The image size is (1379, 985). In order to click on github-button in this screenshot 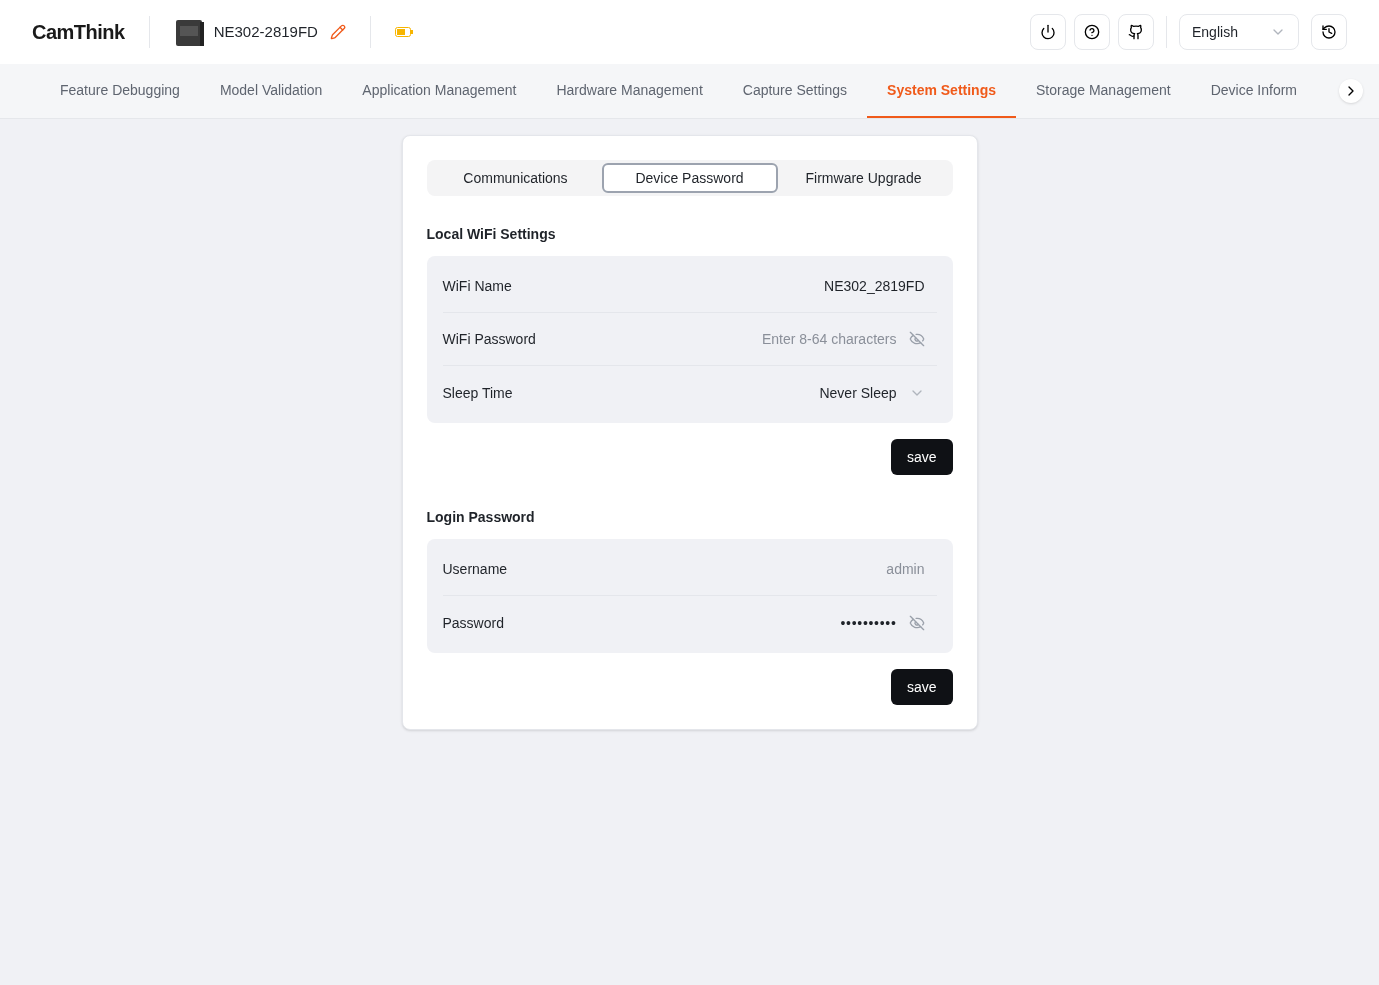, I will do `click(1136, 32)`.